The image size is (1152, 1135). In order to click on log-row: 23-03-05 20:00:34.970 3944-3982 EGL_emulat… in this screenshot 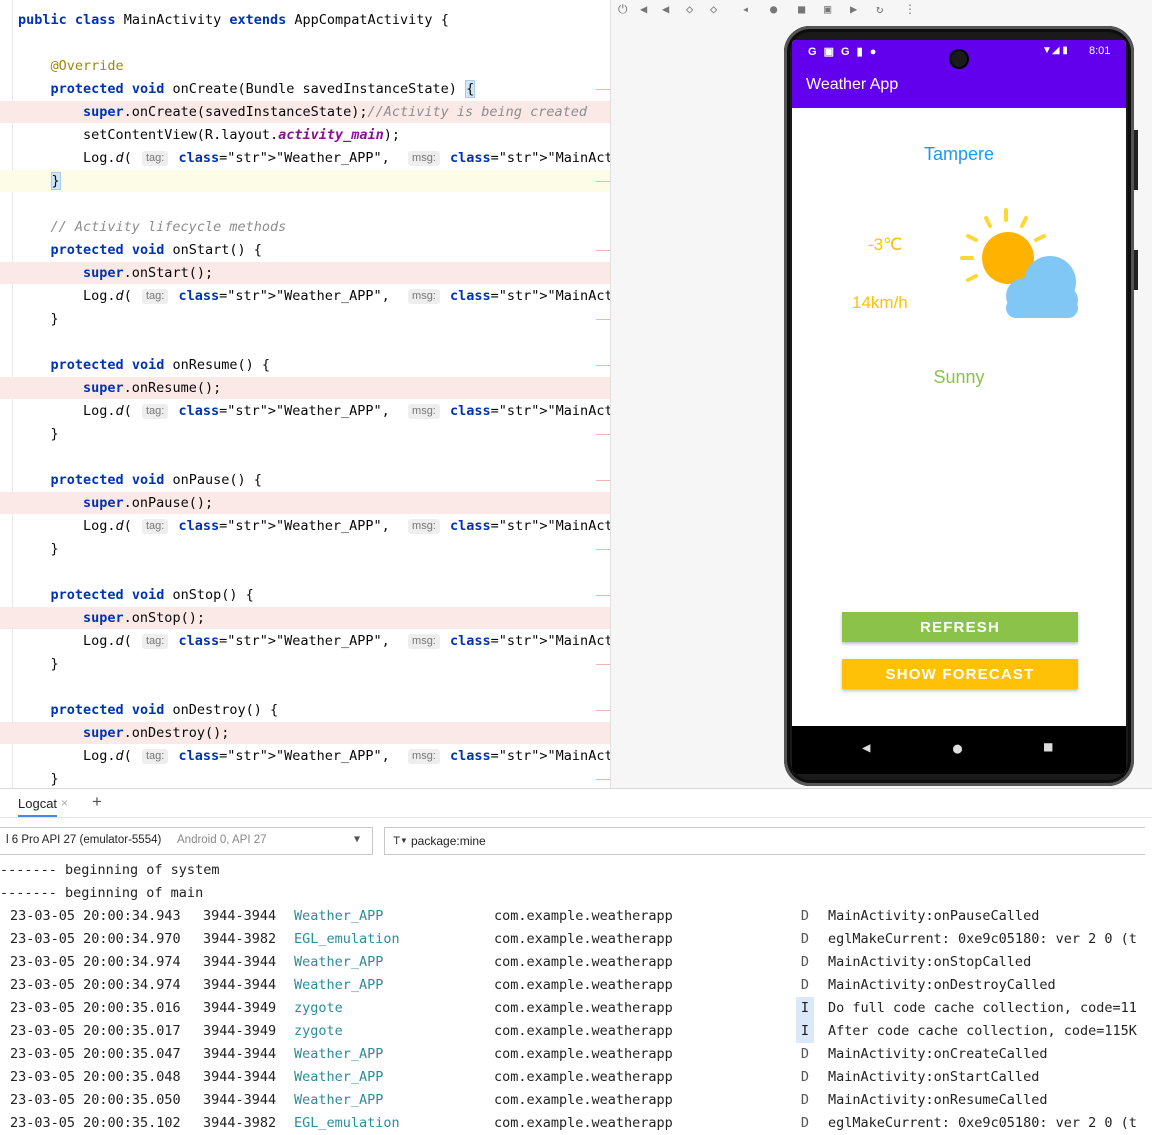, I will do `click(576, 939)`.